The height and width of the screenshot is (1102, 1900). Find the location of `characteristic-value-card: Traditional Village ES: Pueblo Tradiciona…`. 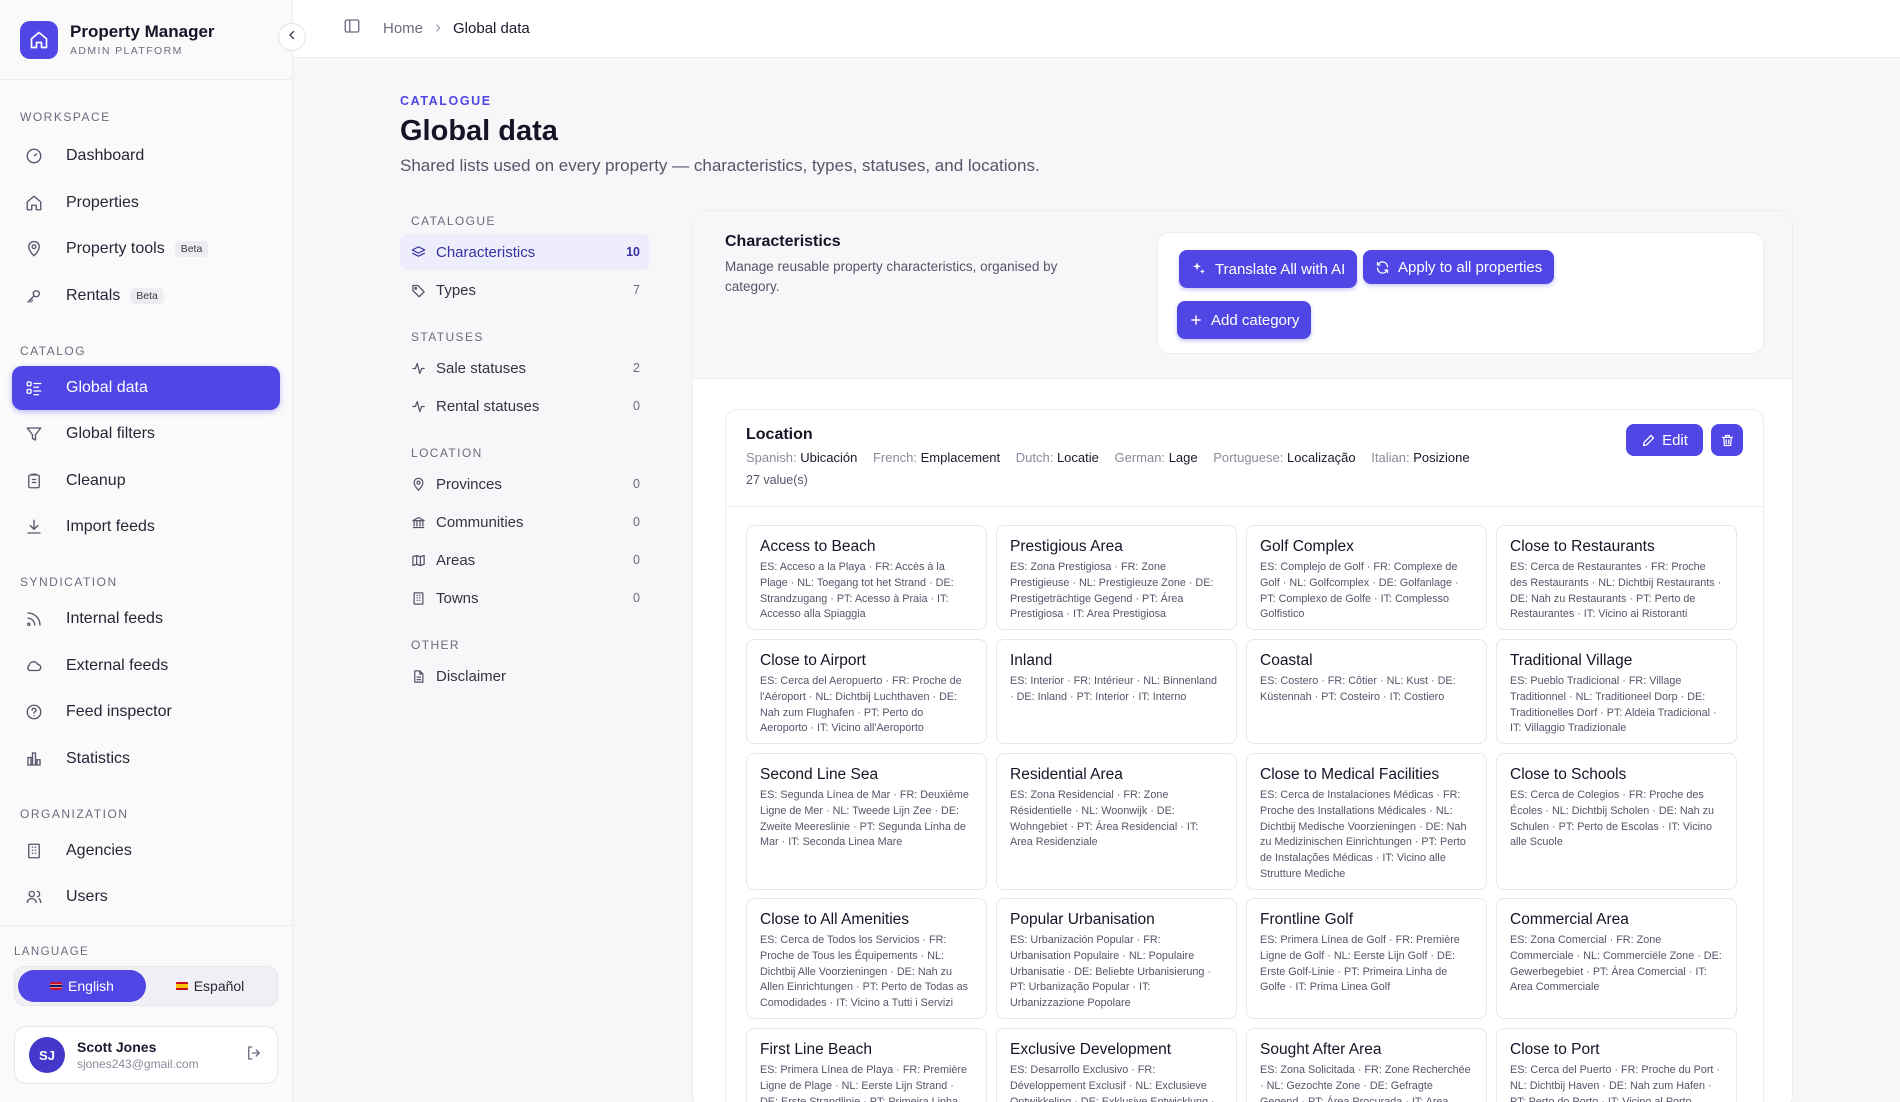

characteristic-value-card: Traditional Village ES: Pueblo Tradiciona… is located at coordinates (1616, 691).